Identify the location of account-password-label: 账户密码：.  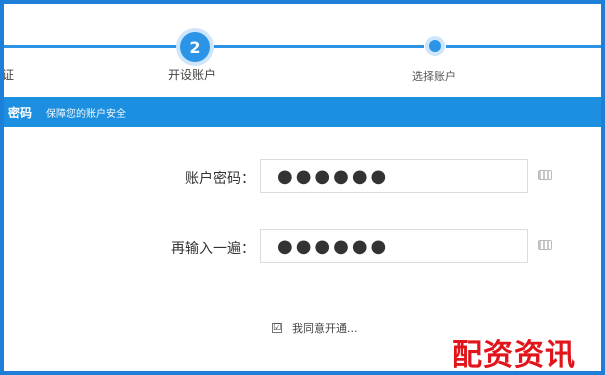
(220, 179).